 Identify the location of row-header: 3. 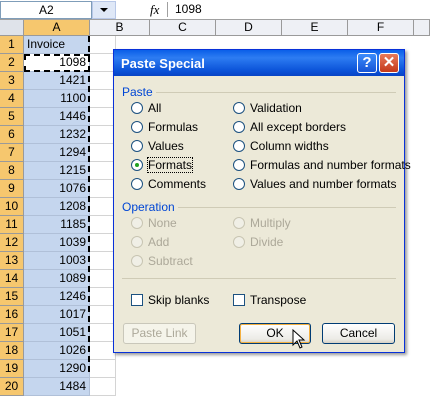
(12, 81).